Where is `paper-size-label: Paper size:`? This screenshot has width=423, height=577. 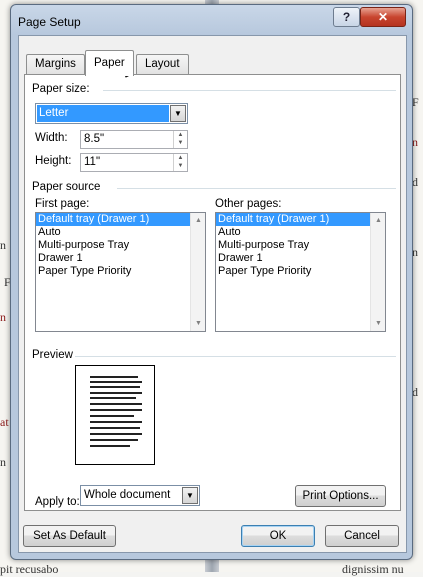
paper-size-label: Paper size: is located at coordinates (61, 89).